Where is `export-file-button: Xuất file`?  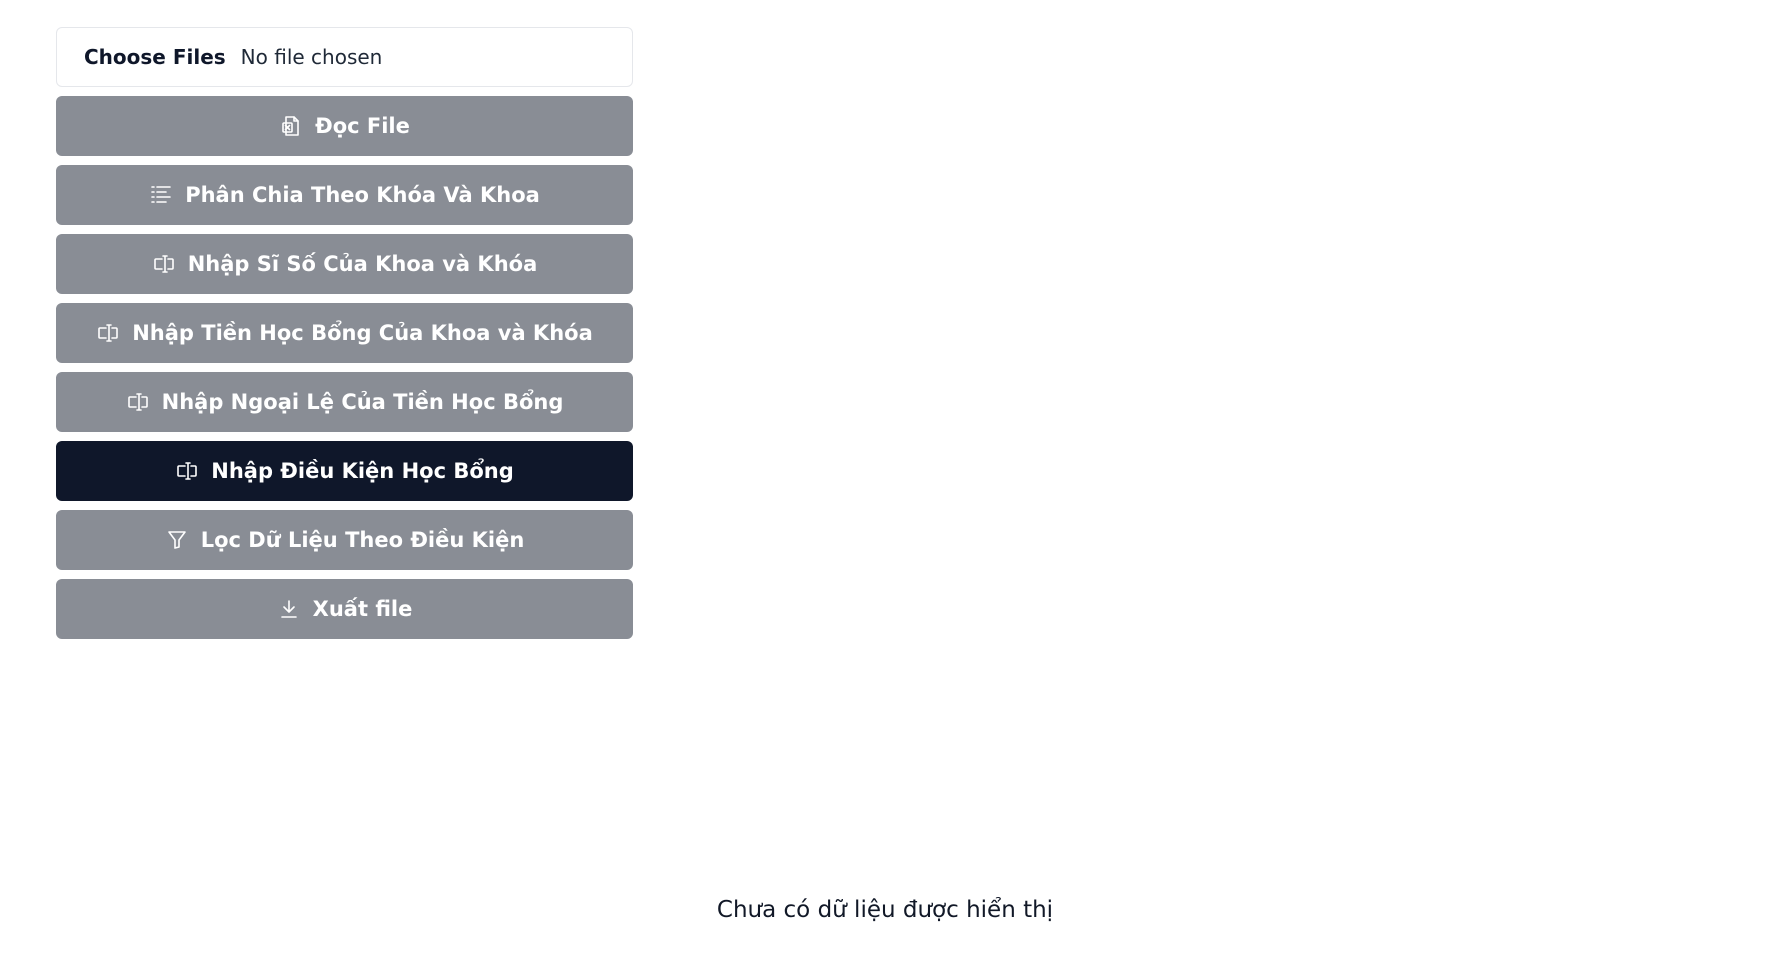
export-file-button: Xuất file is located at coordinates (344, 609).